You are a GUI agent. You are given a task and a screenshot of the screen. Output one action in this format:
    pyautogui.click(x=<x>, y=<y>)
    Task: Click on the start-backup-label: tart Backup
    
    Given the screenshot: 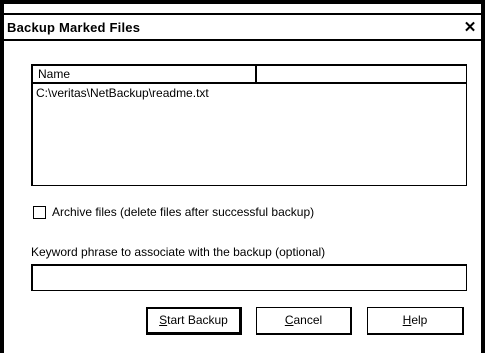 What is the action you would take?
    pyautogui.click(x=197, y=320)
    